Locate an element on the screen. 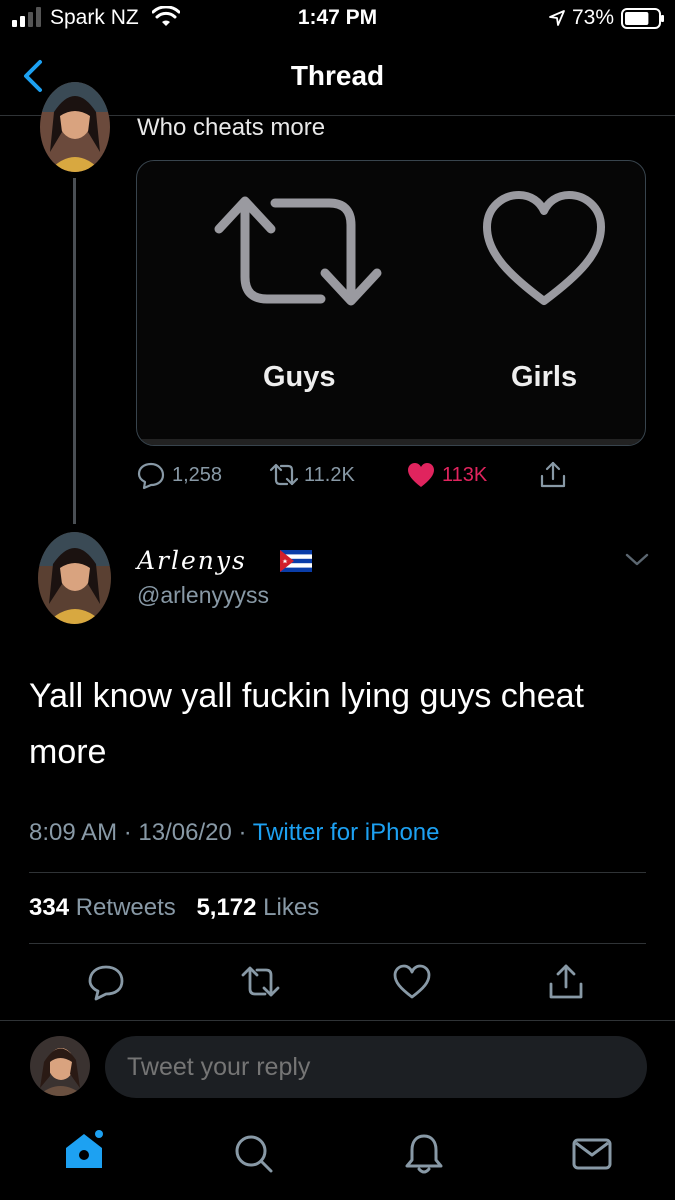  reply-field is located at coordinates (376, 1067).